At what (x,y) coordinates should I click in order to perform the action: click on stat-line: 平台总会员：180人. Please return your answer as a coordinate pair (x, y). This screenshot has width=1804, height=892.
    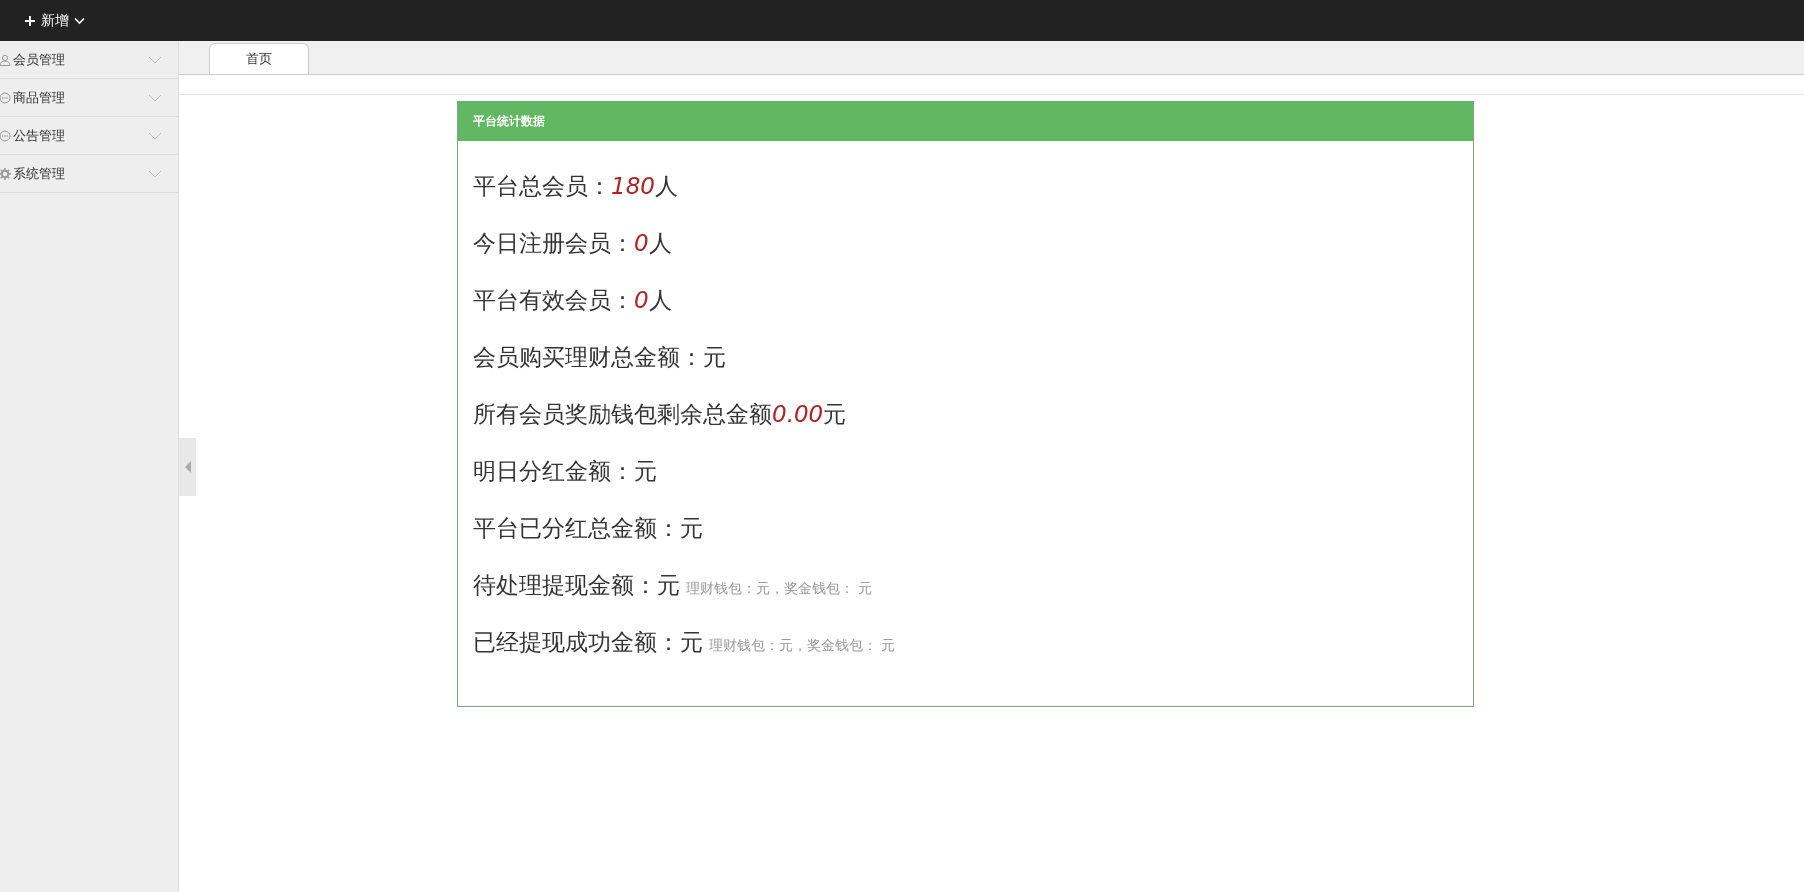
    Looking at the image, I should click on (575, 186).